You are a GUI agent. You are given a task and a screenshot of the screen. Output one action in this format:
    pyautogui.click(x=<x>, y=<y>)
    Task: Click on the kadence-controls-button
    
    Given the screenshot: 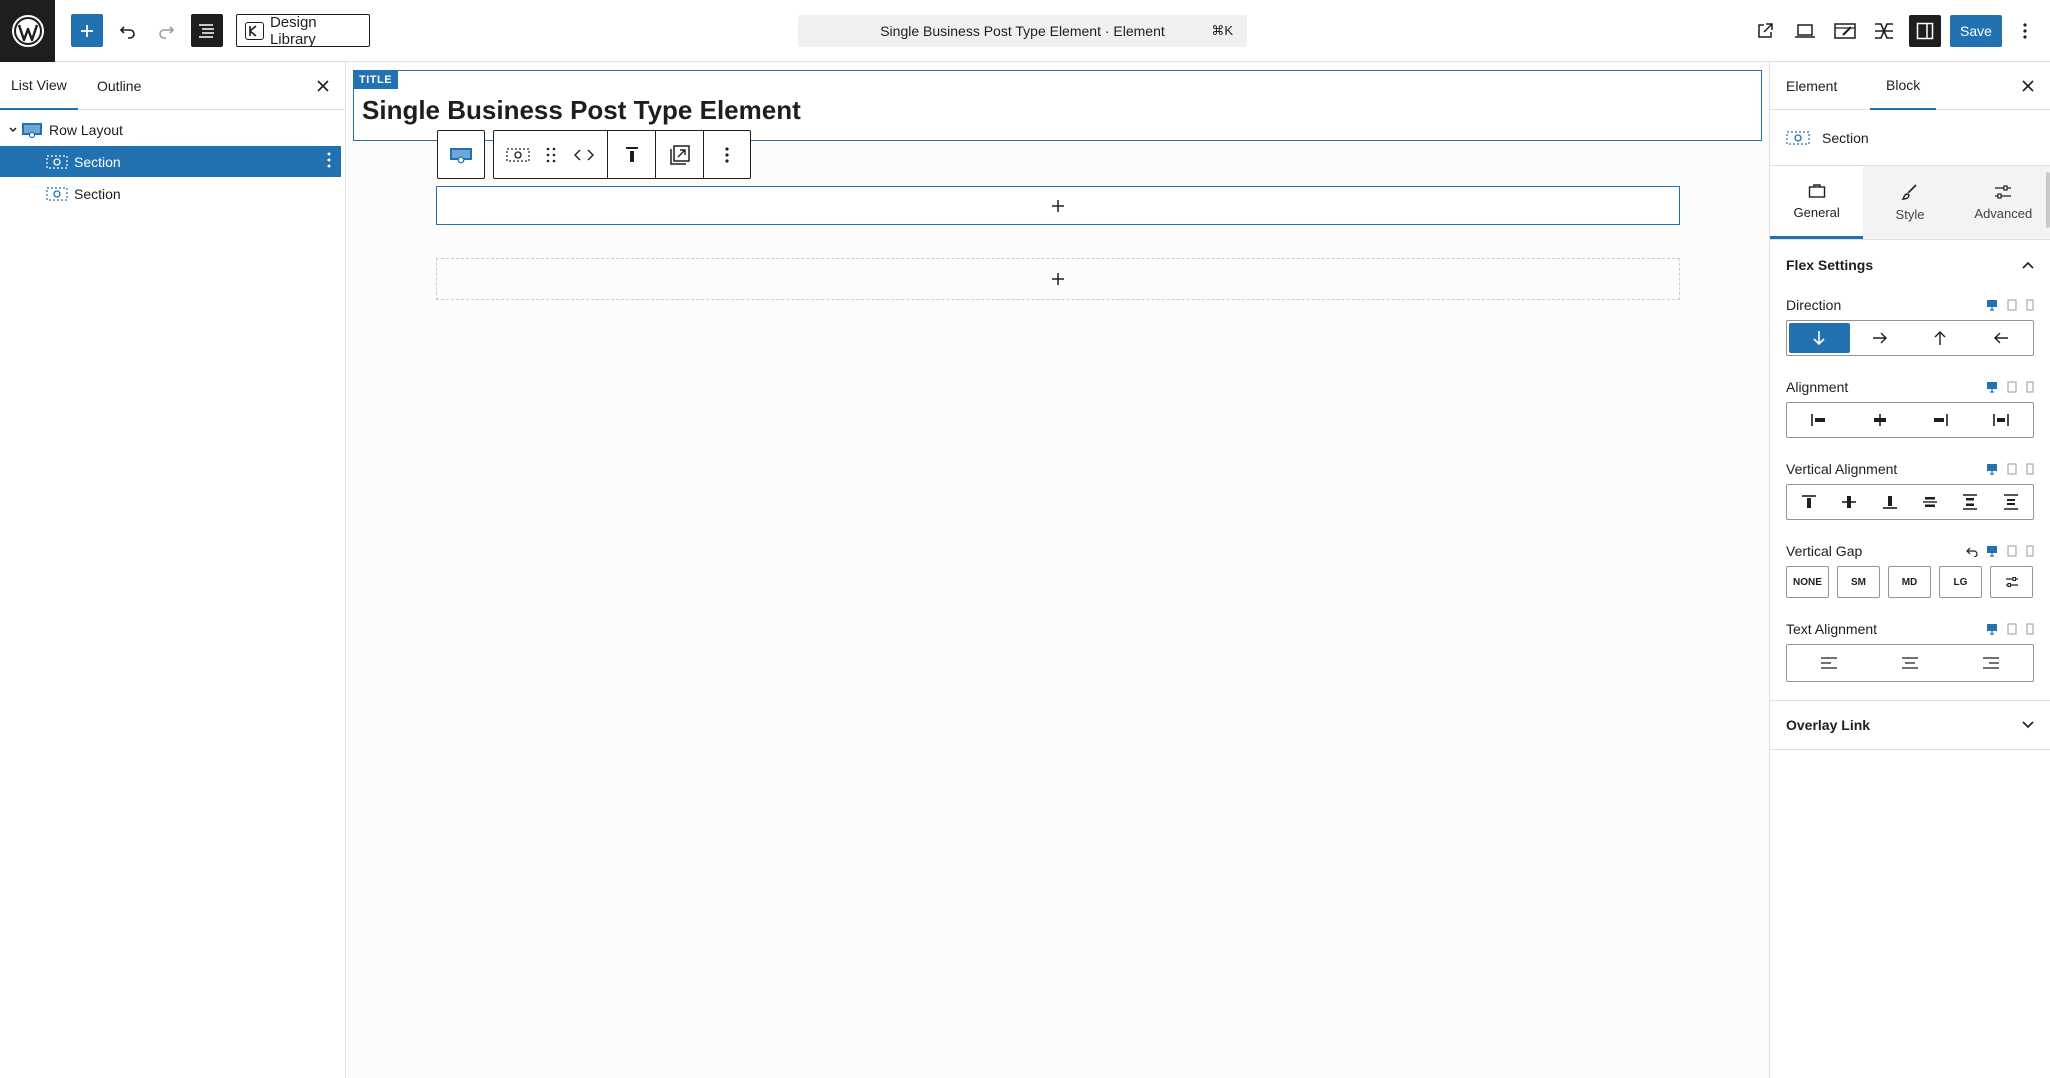 What is the action you would take?
    pyautogui.click(x=1884, y=31)
    